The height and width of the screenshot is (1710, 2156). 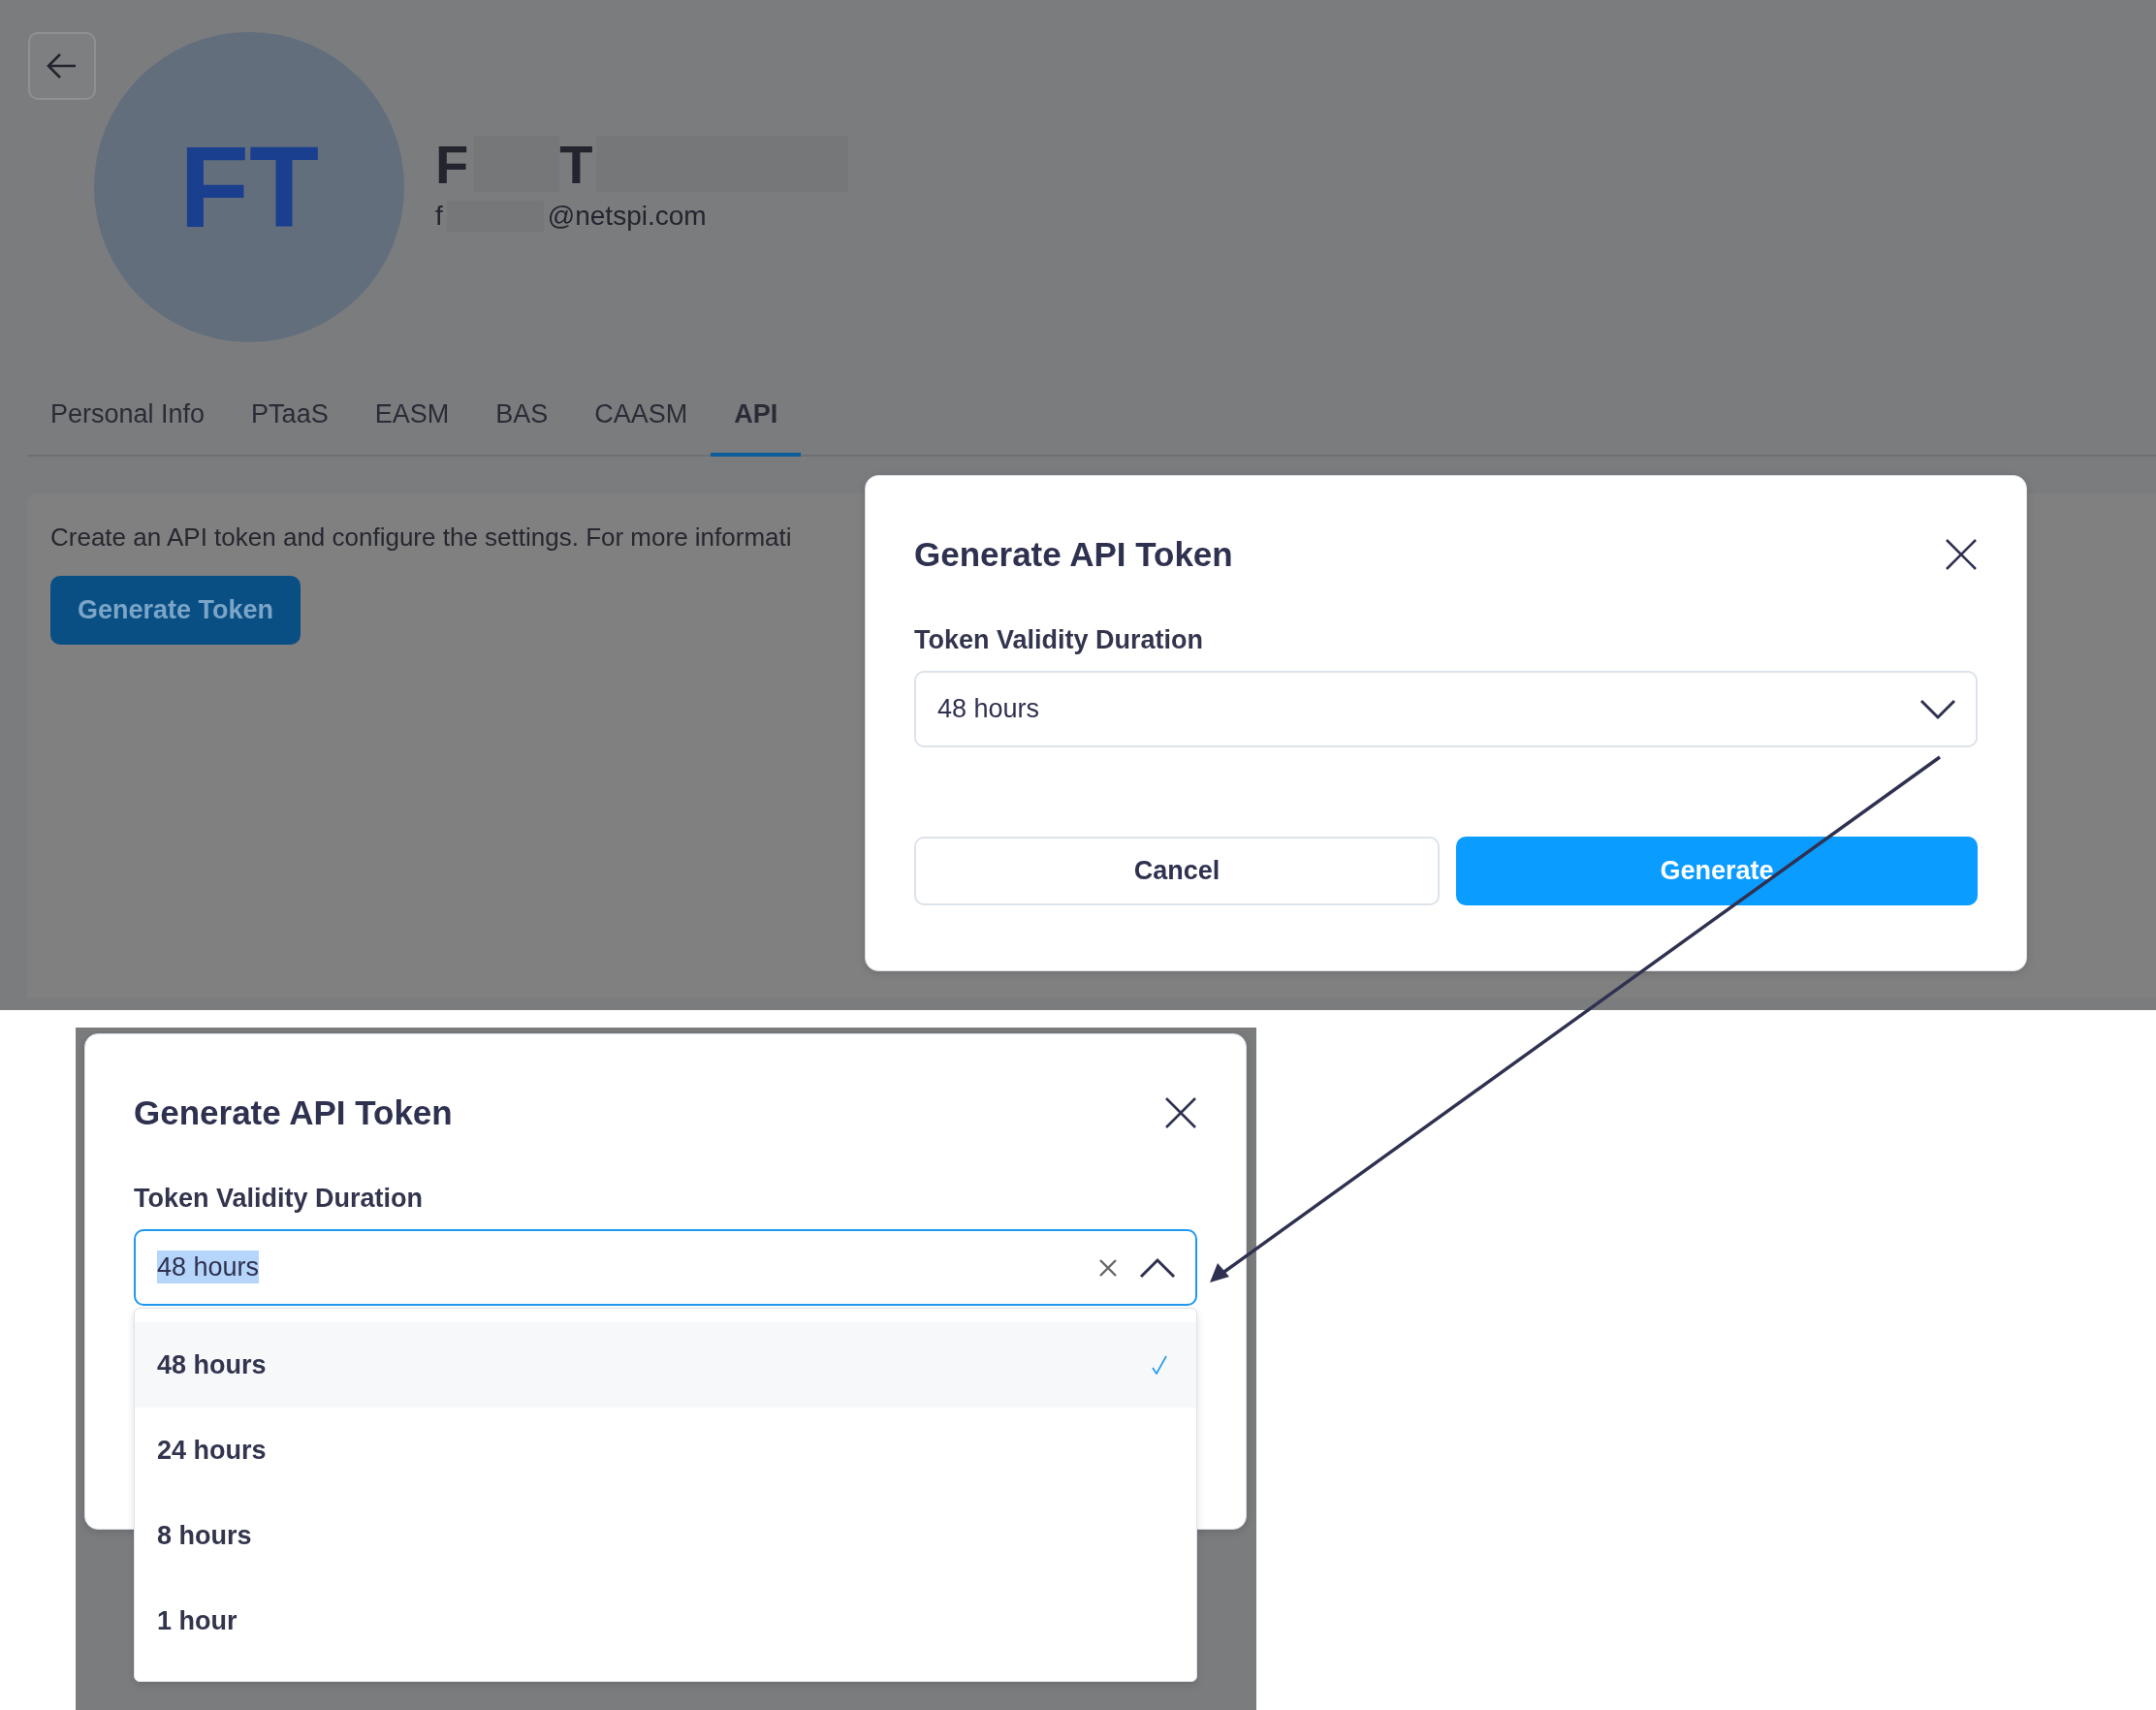 I want to click on name-initial: F, so click(x=452, y=164).